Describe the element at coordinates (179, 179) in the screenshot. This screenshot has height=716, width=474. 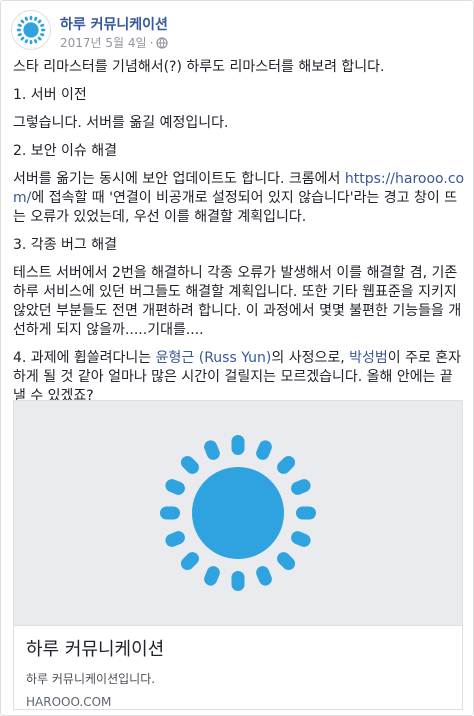
I see `section-2-text-a: 서버를 옮기는 동시에 보안 업데이트도 합니다. 크롬에서` at that location.